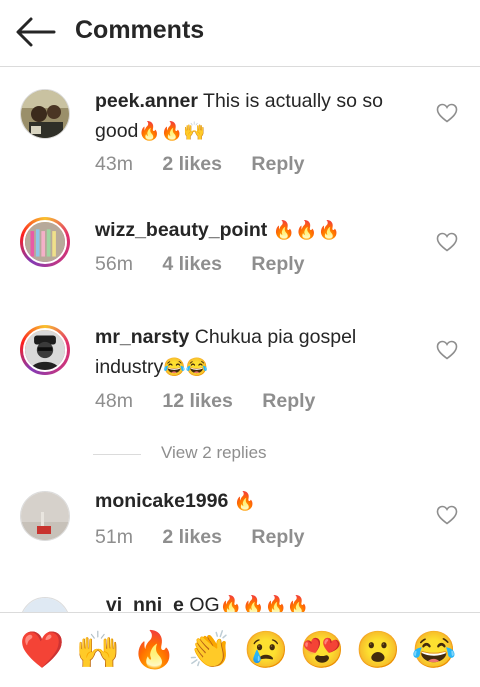 This screenshot has width=480, height=687. I want to click on comment-time: 43m, so click(114, 164).